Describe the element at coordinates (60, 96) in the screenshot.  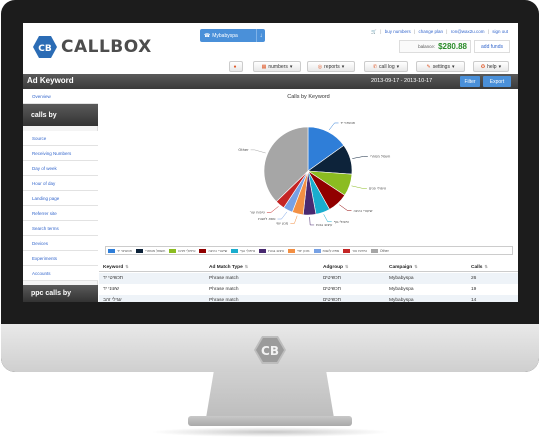
I see `sidebar-item-overview: Overview` at that location.